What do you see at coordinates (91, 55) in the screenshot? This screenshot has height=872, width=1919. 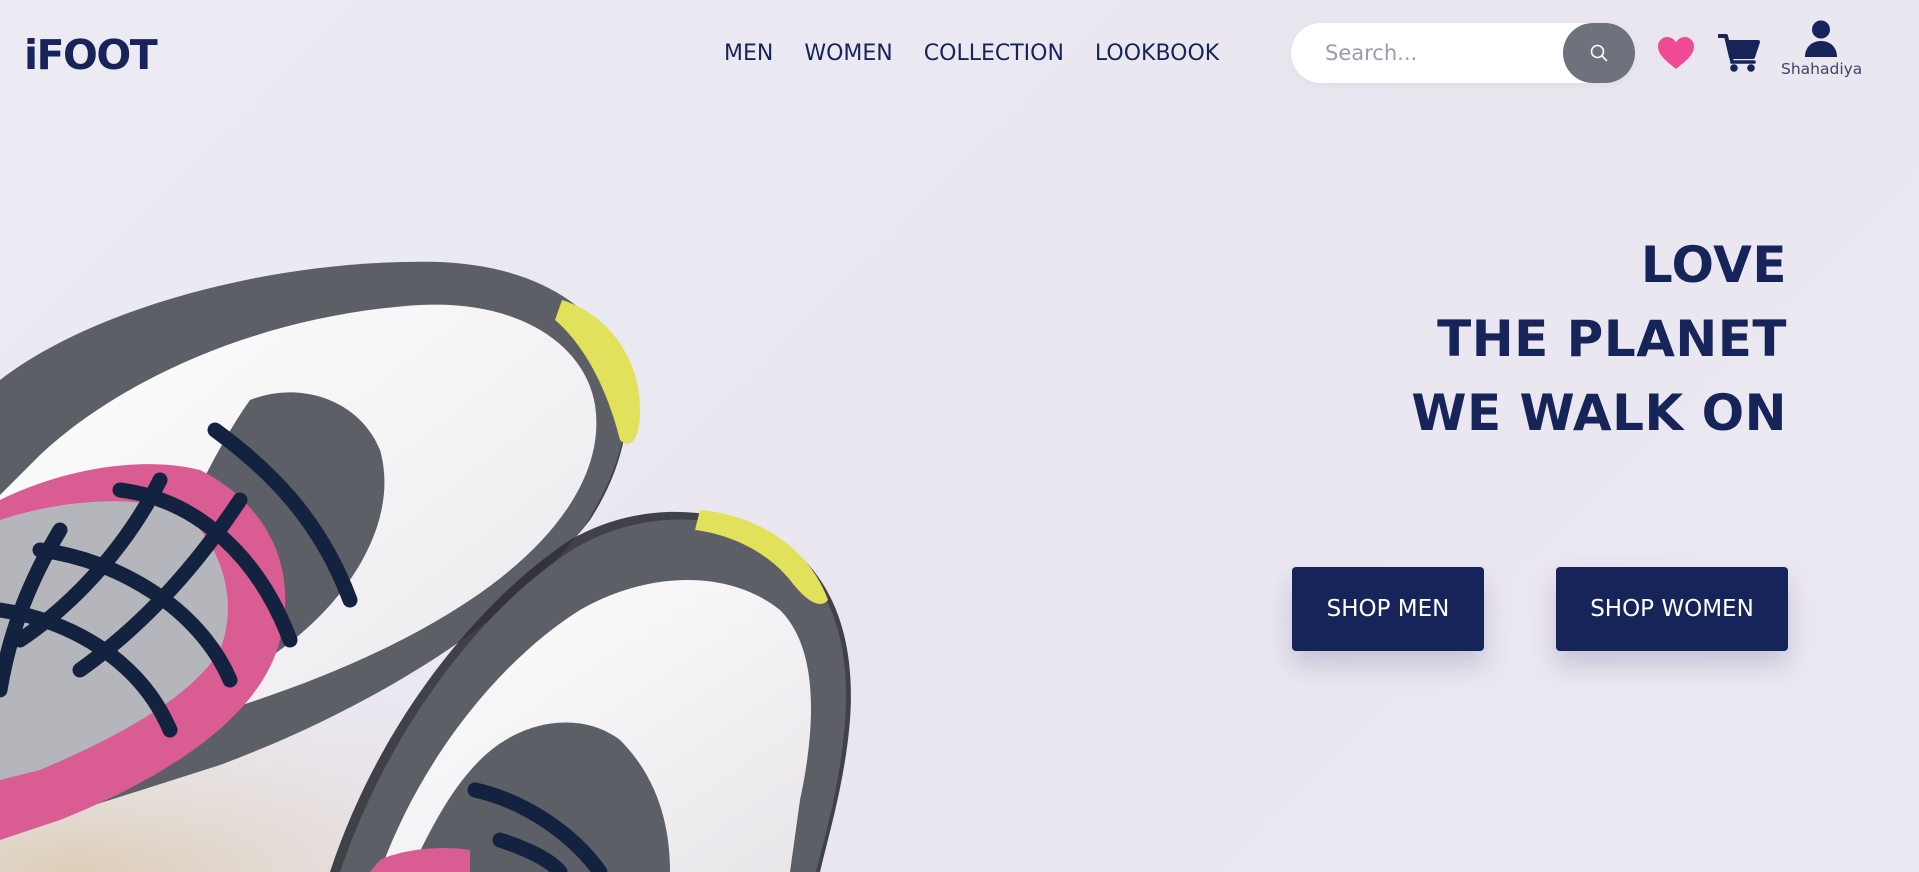 I see `brand-logo: iFOOT` at bounding box center [91, 55].